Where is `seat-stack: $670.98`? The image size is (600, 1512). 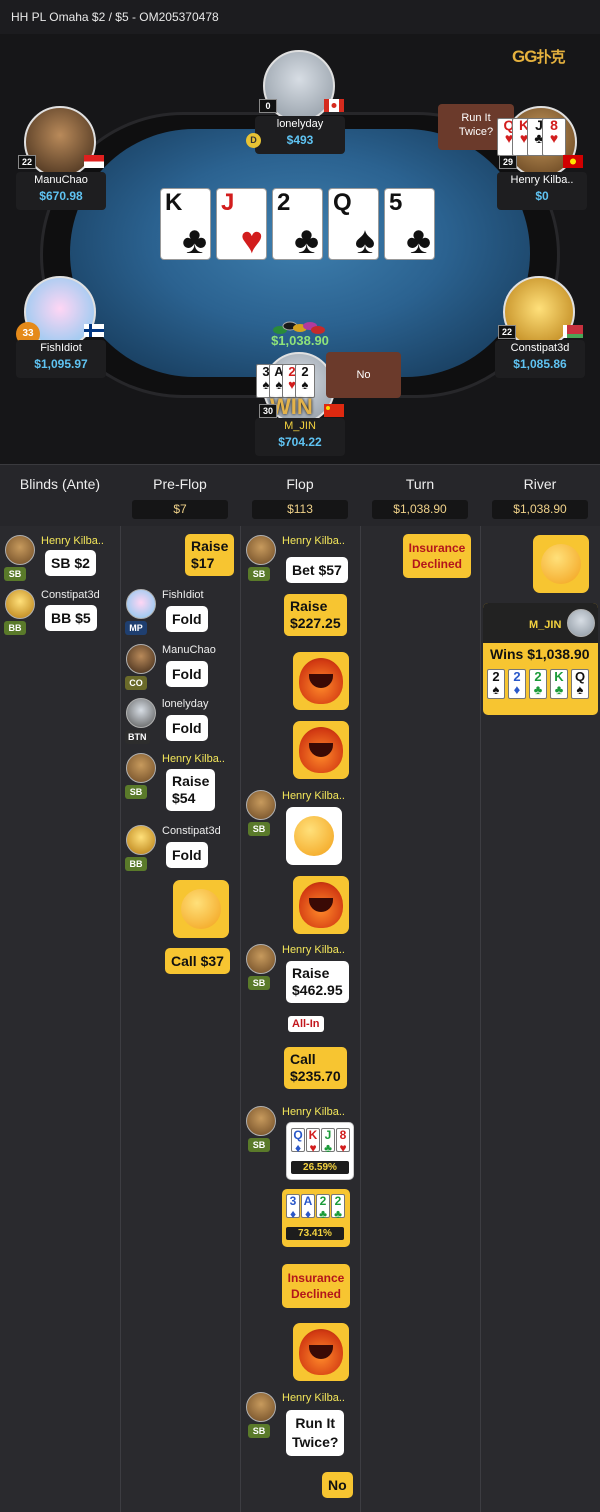
seat-stack: $670.98 is located at coordinates (61, 196).